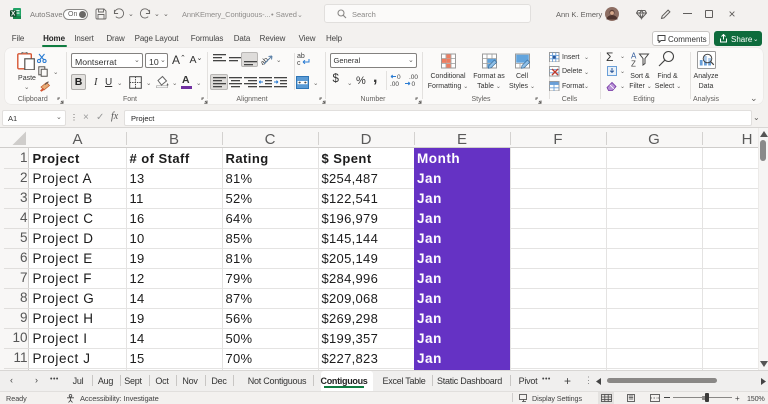 The image size is (768, 404). Describe the element at coordinates (633, 64) in the screenshot. I see `svg-text: Z` at that location.